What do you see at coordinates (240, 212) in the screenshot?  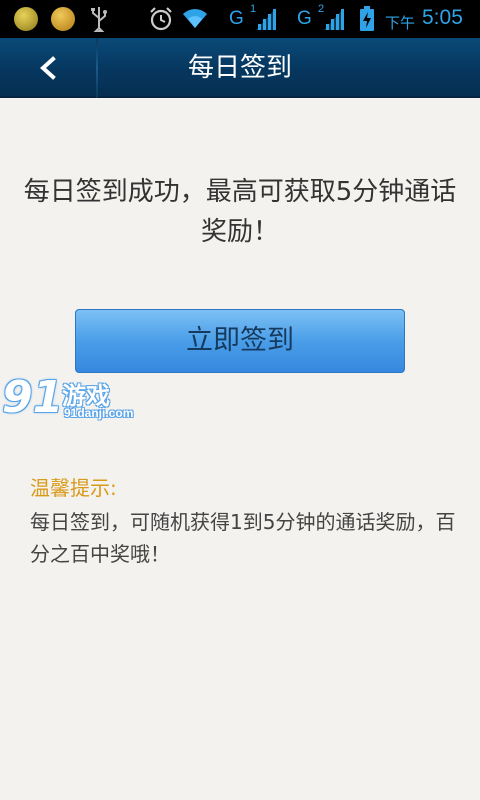 I see `checkin-success-message: 每日签到成功，最高可获取5分钟通话奖励！` at bounding box center [240, 212].